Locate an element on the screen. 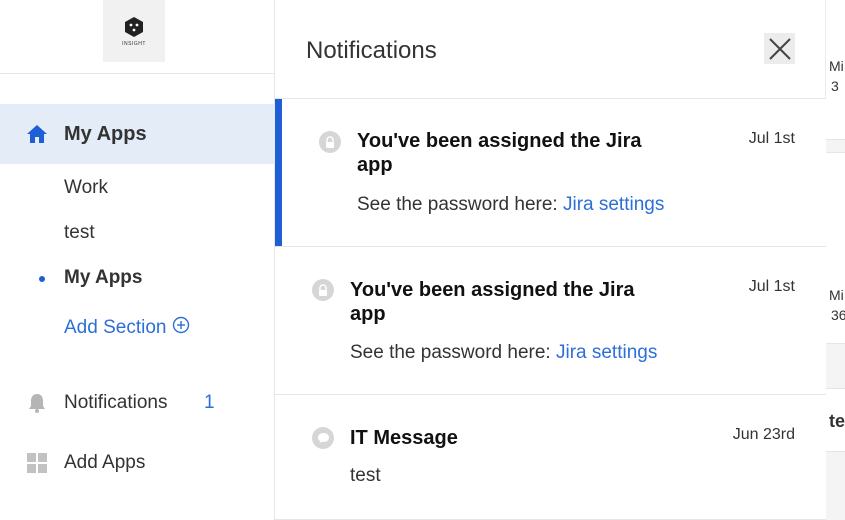  notification-body: test is located at coordinates (365, 475).